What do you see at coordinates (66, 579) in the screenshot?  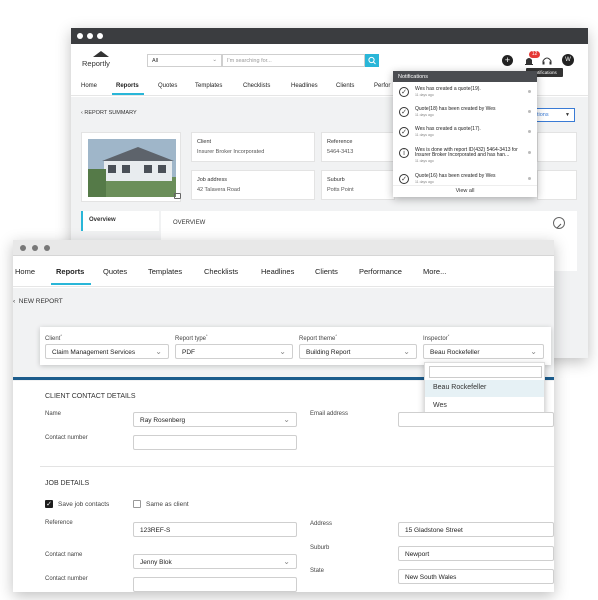 I see `job-contact-number-label: Contact number` at bounding box center [66, 579].